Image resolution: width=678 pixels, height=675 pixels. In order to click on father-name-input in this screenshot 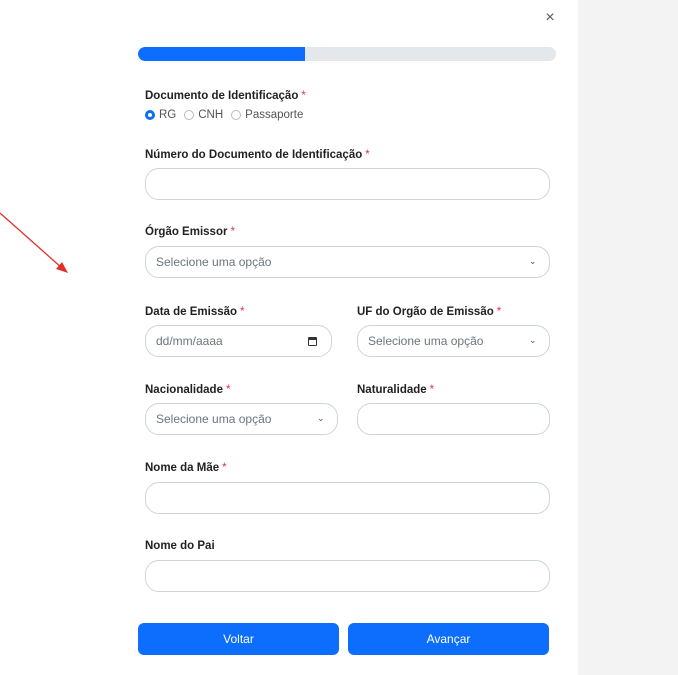, I will do `click(347, 576)`.